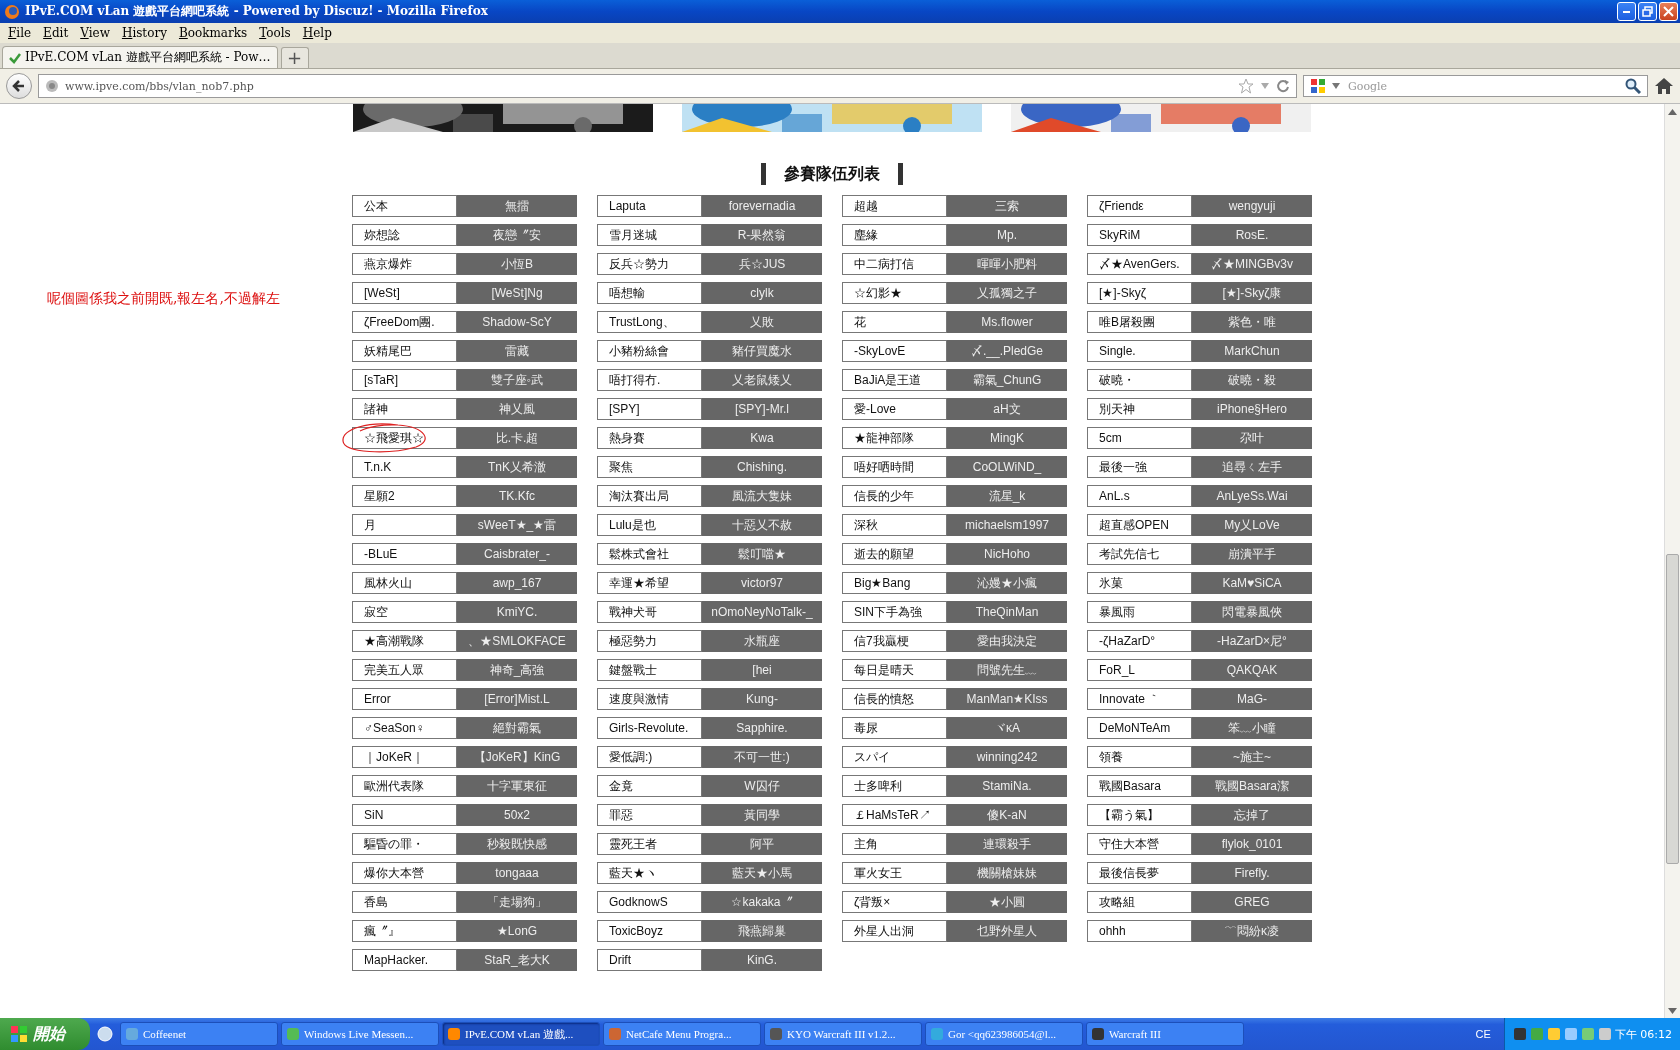  What do you see at coordinates (1672, 111) in the screenshot?
I see `scroll-up-icon` at bounding box center [1672, 111].